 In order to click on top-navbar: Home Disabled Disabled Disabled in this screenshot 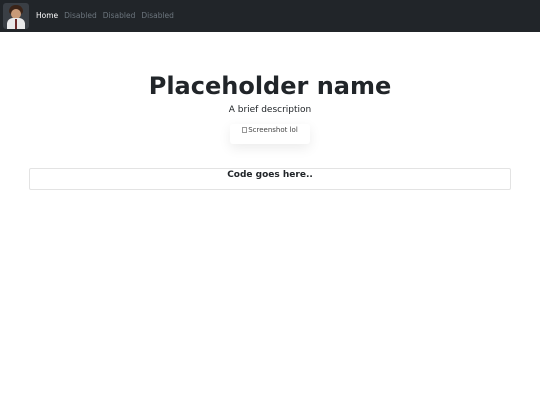, I will do `click(270, 16)`.